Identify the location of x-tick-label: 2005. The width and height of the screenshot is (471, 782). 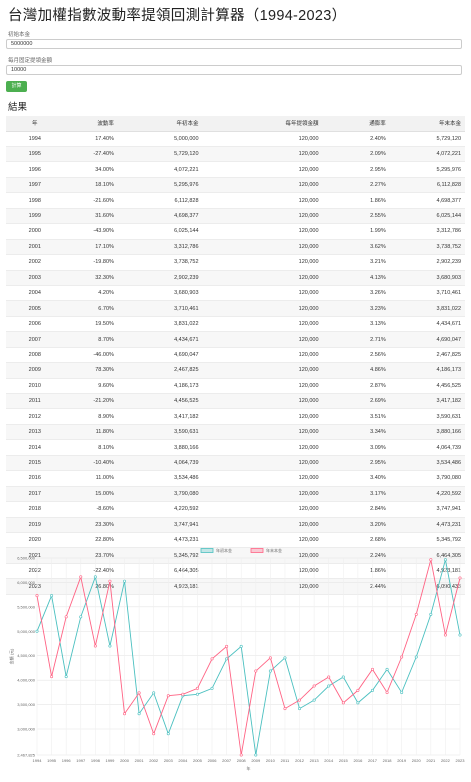
(198, 760).